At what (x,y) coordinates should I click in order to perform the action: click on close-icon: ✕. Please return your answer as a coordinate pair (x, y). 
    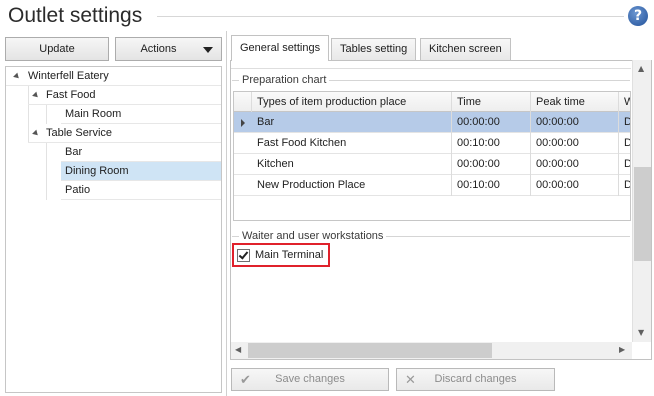
    Looking at the image, I should click on (410, 380).